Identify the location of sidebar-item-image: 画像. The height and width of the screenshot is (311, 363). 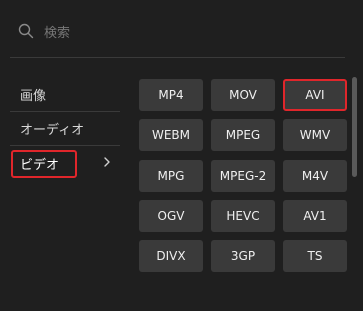
(65, 95).